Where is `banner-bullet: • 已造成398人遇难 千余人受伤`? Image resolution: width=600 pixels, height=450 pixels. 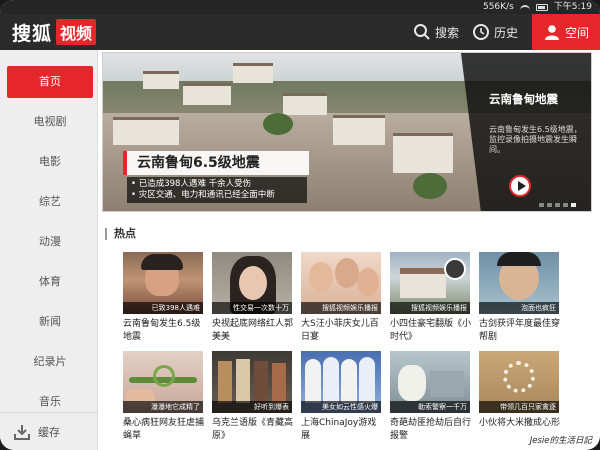
banner-bullet: • 已造成398人遇难 千余人受伤 is located at coordinates (191, 184).